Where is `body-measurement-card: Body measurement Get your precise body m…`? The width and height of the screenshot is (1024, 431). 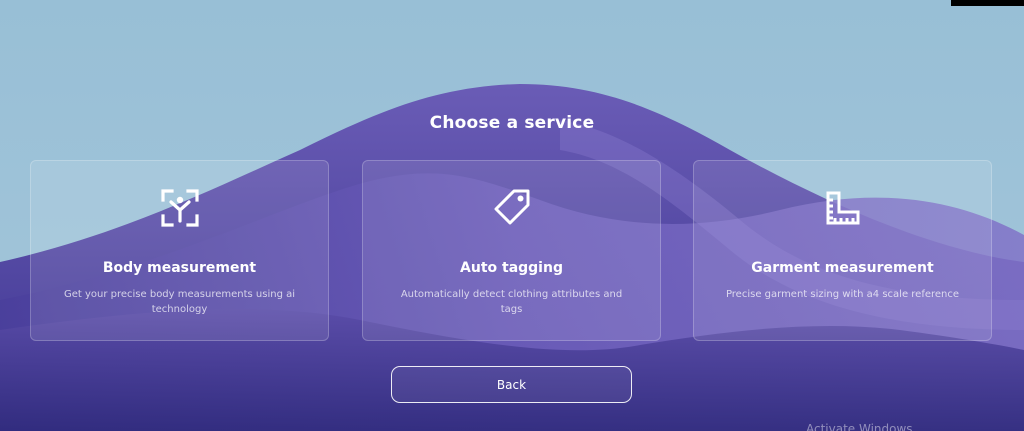 body-measurement-card: Body measurement Get your precise body m… is located at coordinates (179, 250).